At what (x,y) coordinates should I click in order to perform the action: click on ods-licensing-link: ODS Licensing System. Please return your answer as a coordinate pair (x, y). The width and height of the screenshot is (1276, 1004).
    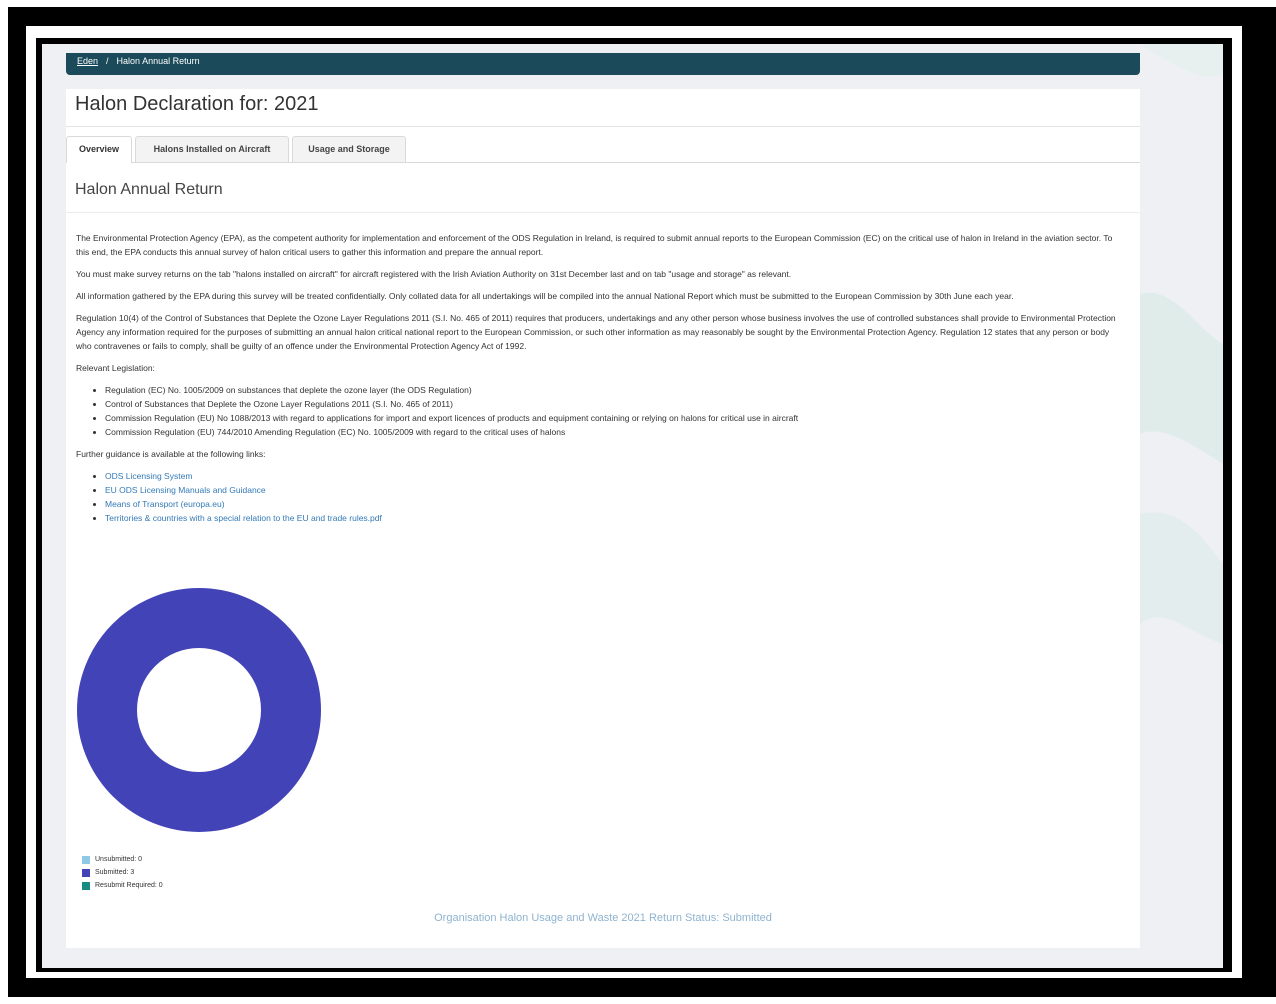
    Looking at the image, I should click on (148, 476).